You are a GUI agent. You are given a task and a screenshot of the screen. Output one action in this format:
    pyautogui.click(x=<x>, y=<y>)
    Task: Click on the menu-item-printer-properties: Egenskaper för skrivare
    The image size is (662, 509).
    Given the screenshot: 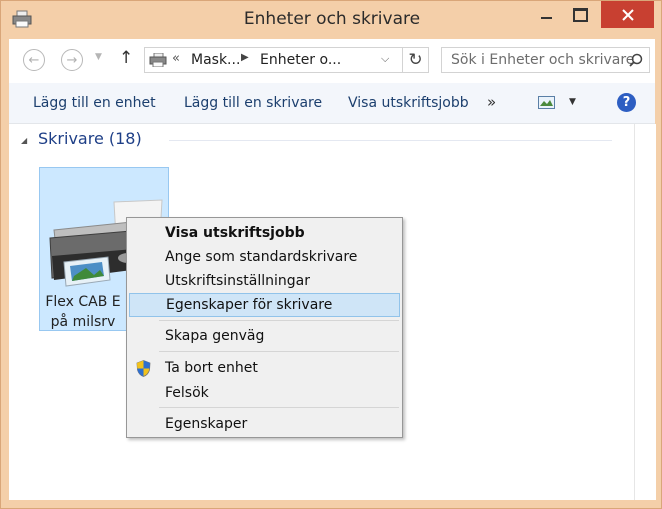 What is the action you would take?
    pyautogui.click(x=264, y=305)
    